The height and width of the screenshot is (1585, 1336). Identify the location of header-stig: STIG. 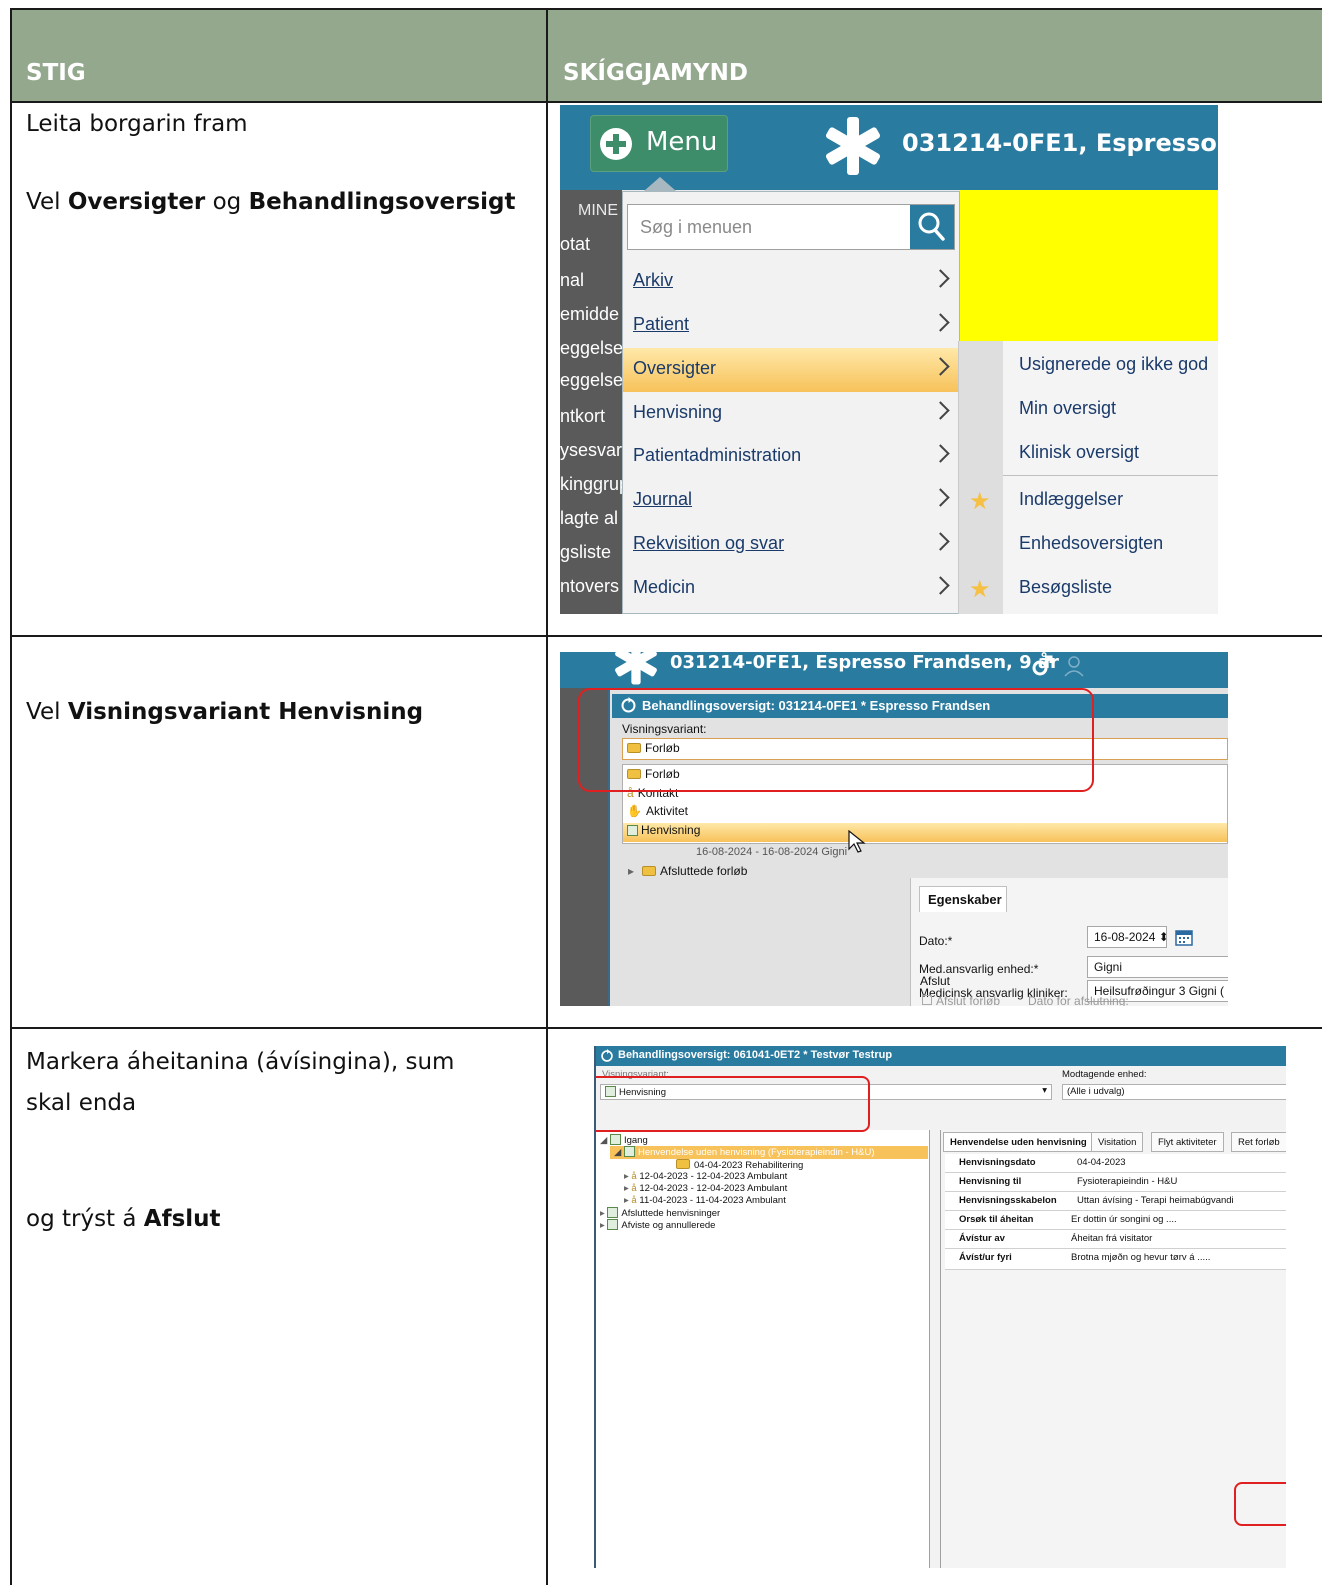
(56, 73).